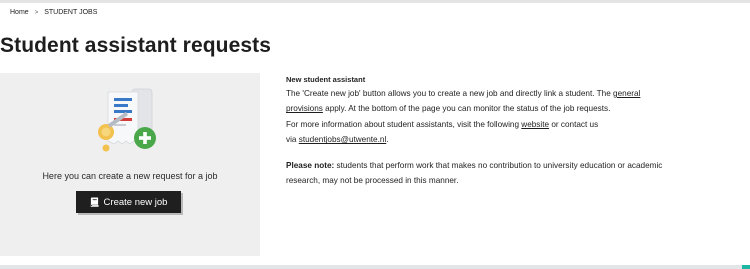 The image size is (750, 269). What do you see at coordinates (94, 202) in the screenshot?
I see `book-icon` at bounding box center [94, 202].